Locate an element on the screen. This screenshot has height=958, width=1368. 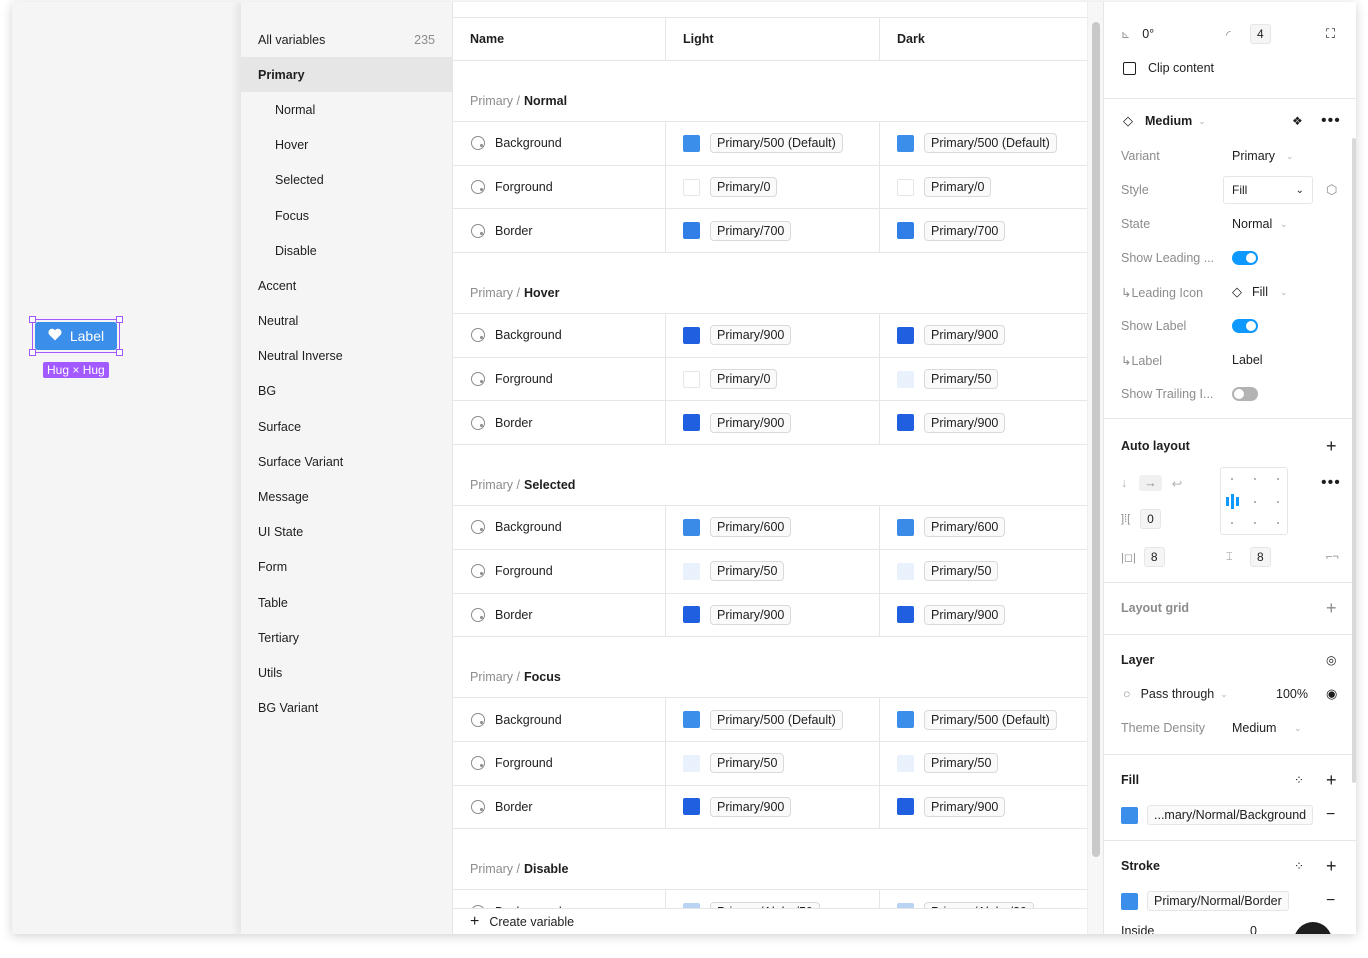
more-options-icon: ••• is located at coordinates (1331, 121).